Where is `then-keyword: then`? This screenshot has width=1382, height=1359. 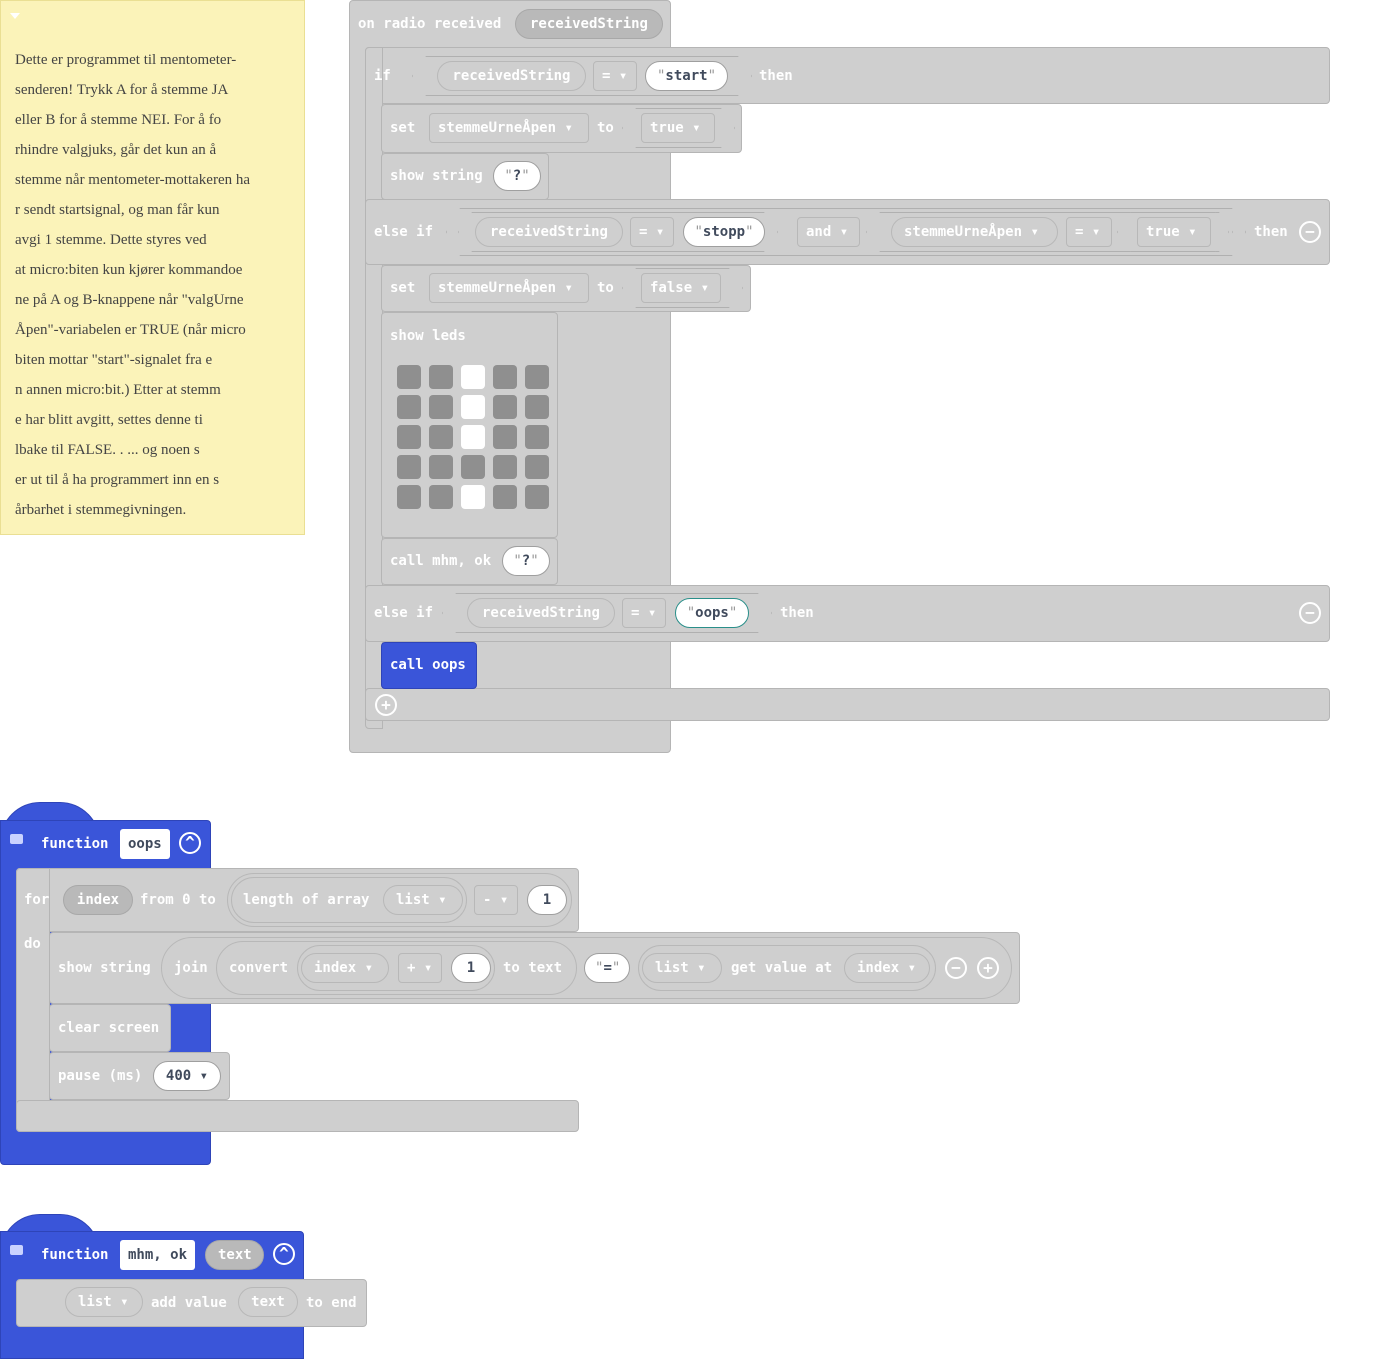 then-keyword: then is located at coordinates (776, 76).